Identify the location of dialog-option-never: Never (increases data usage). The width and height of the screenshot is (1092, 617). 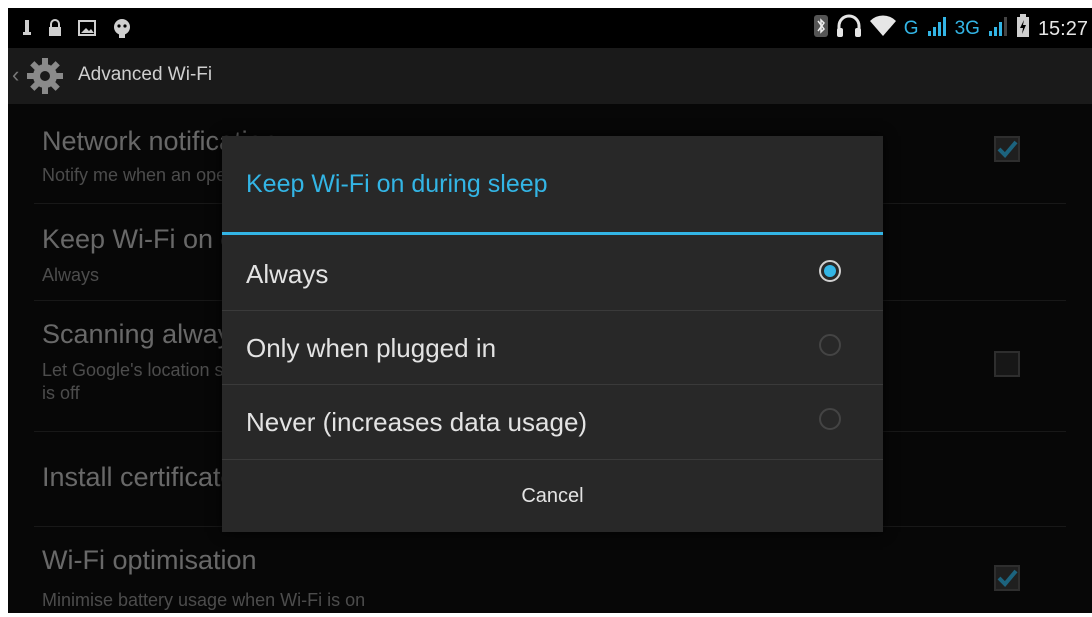
(552, 421).